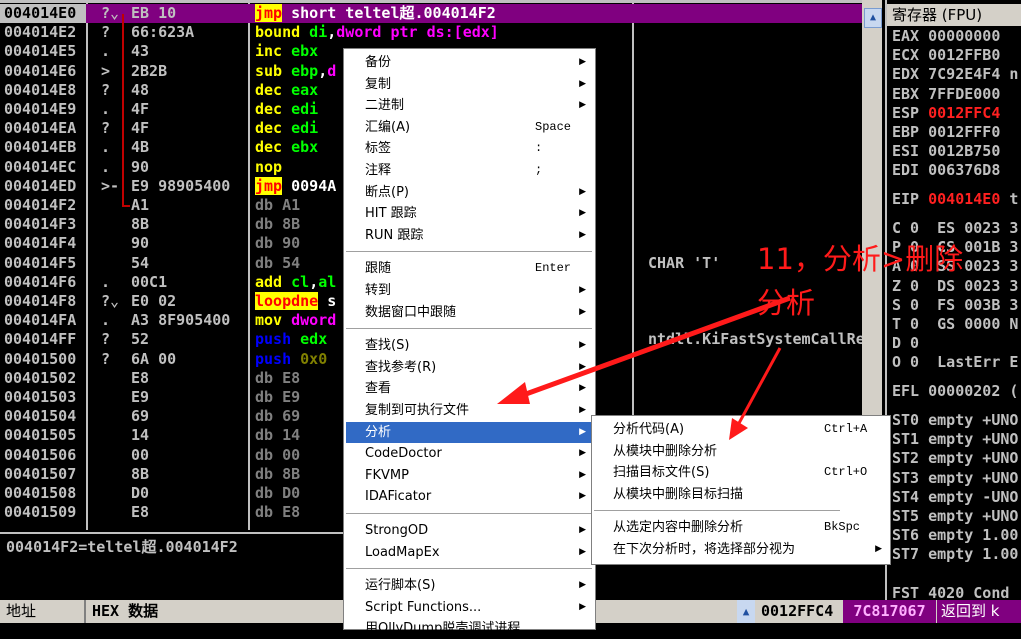  I want to click on annotation-text: 11，分析>删除, so click(860, 259).